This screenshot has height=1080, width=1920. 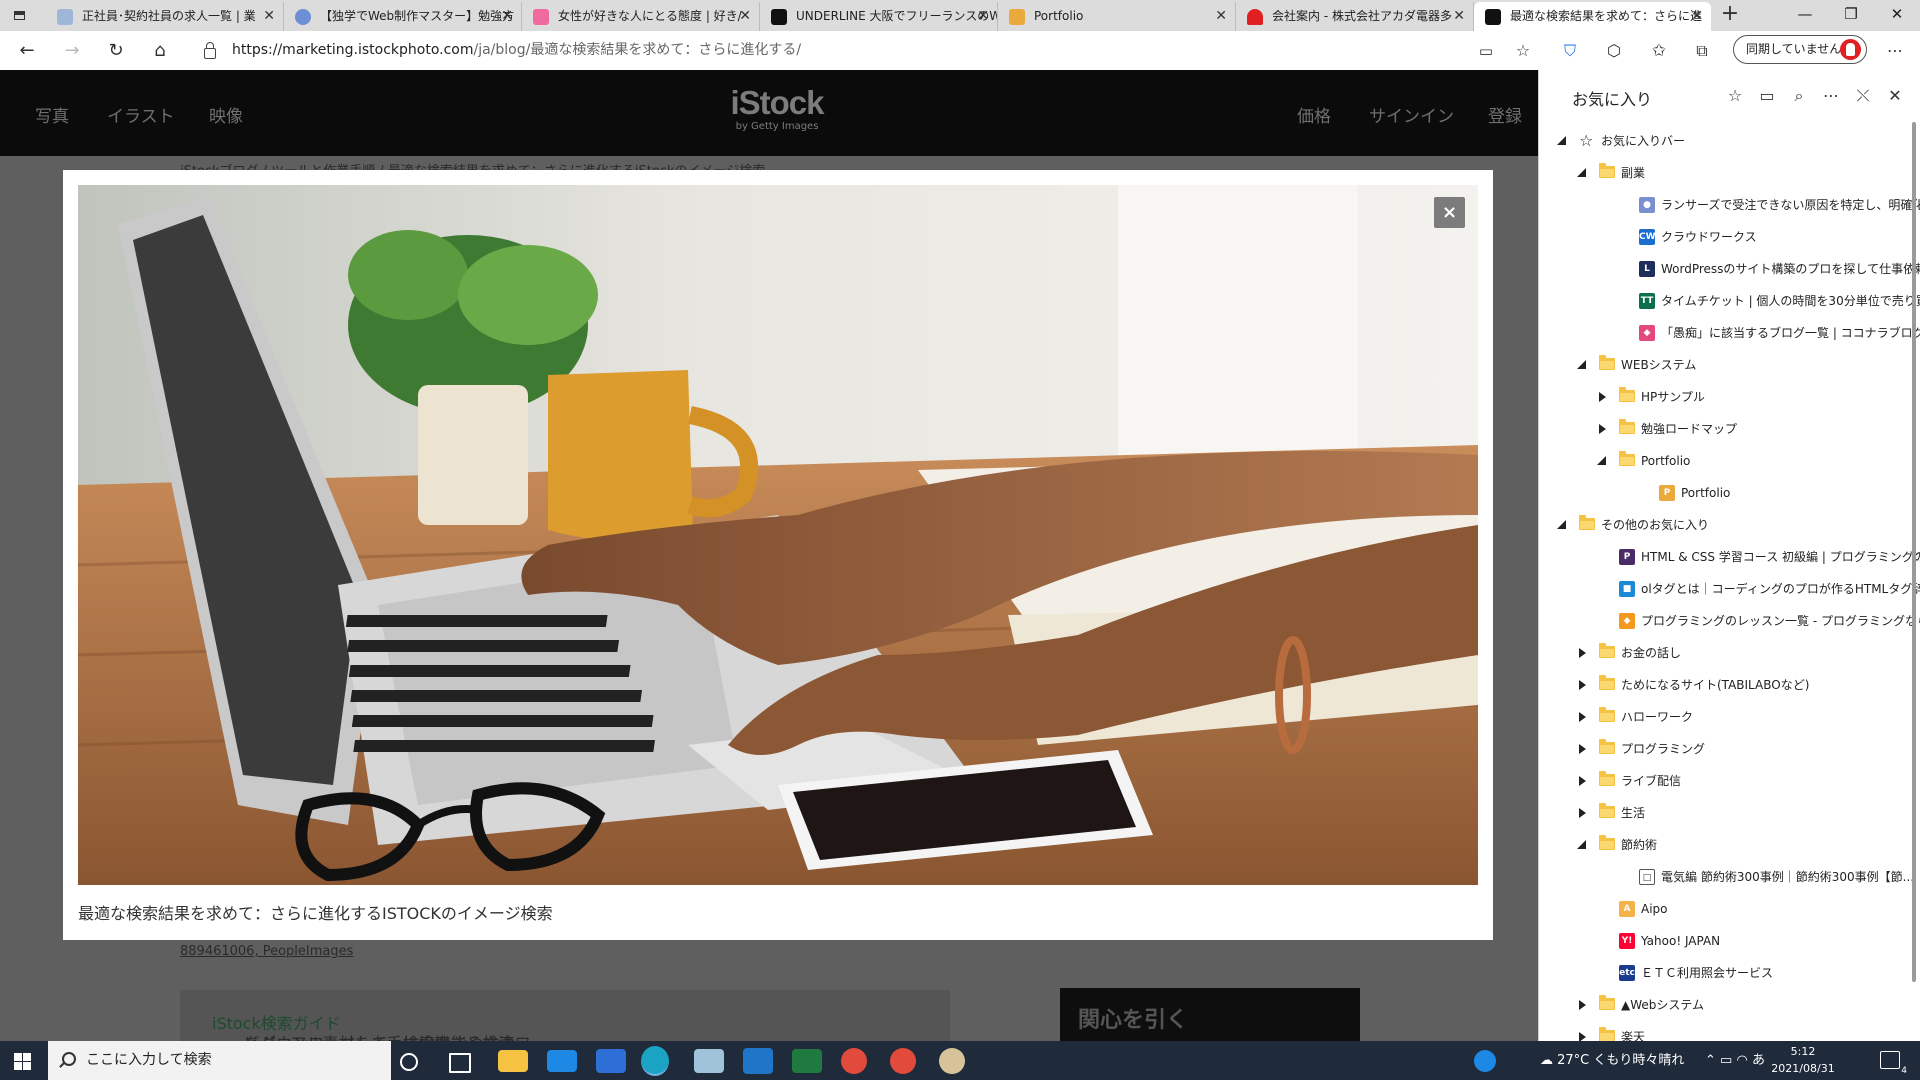 What do you see at coordinates (1117, 16) in the screenshot?
I see `tab-5: Portfolio ✕` at bounding box center [1117, 16].